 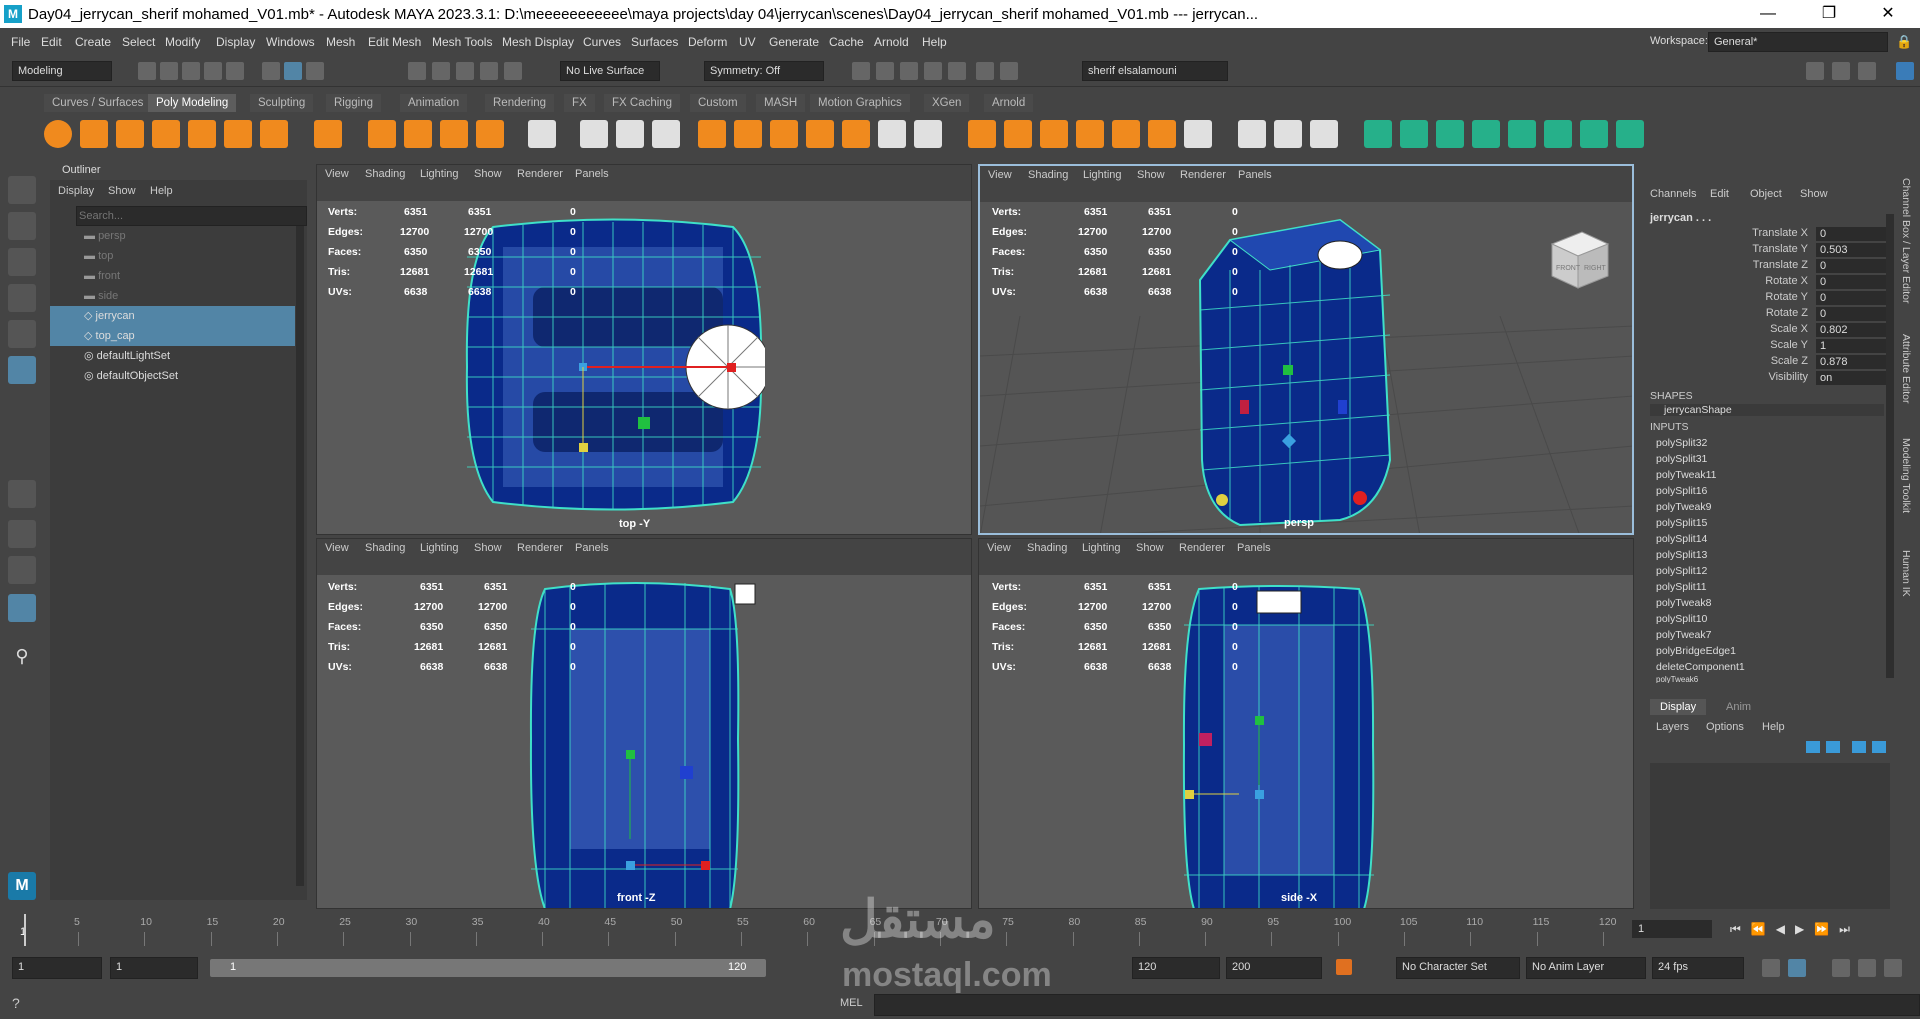 I want to click on outliner-item-top: ▬ top, so click(x=172, y=256).